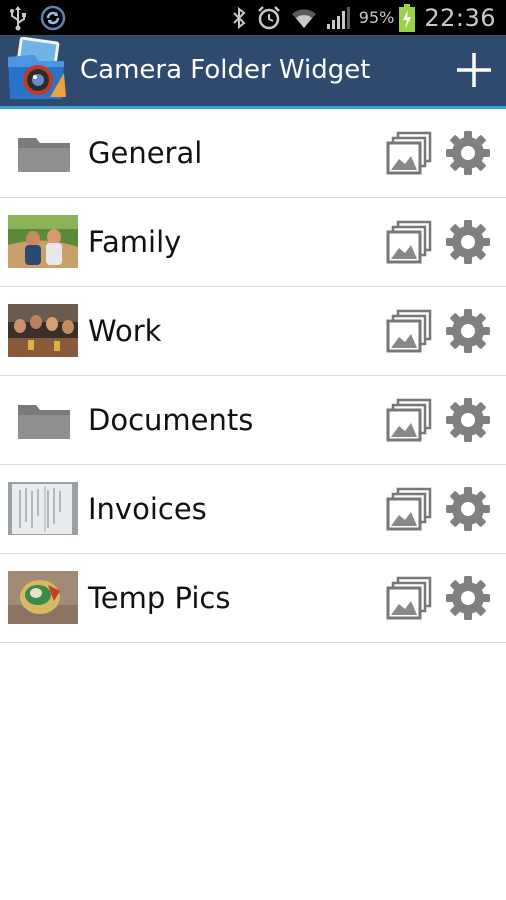  What do you see at coordinates (253, 598) in the screenshot?
I see `folder-row-temp-pics: Temp Pics` at bounding box center [253, 598].